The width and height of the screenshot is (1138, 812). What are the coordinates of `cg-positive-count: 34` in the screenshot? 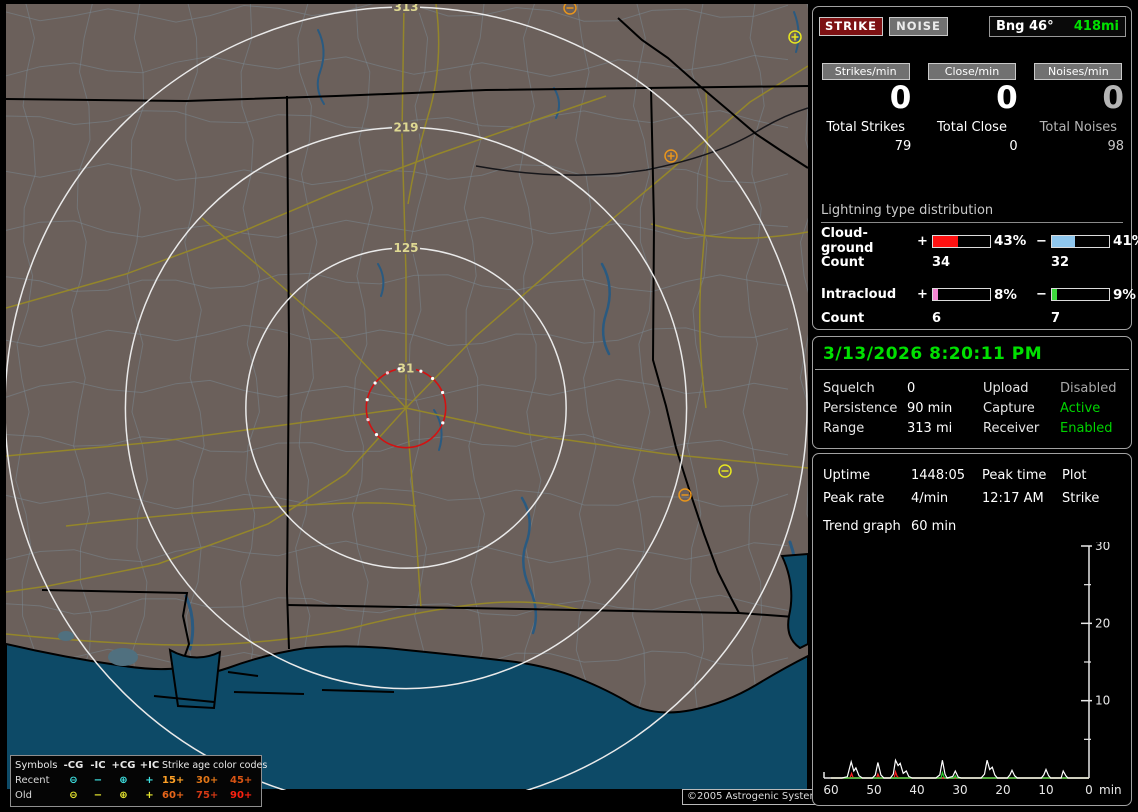 It's located at (941, 262).